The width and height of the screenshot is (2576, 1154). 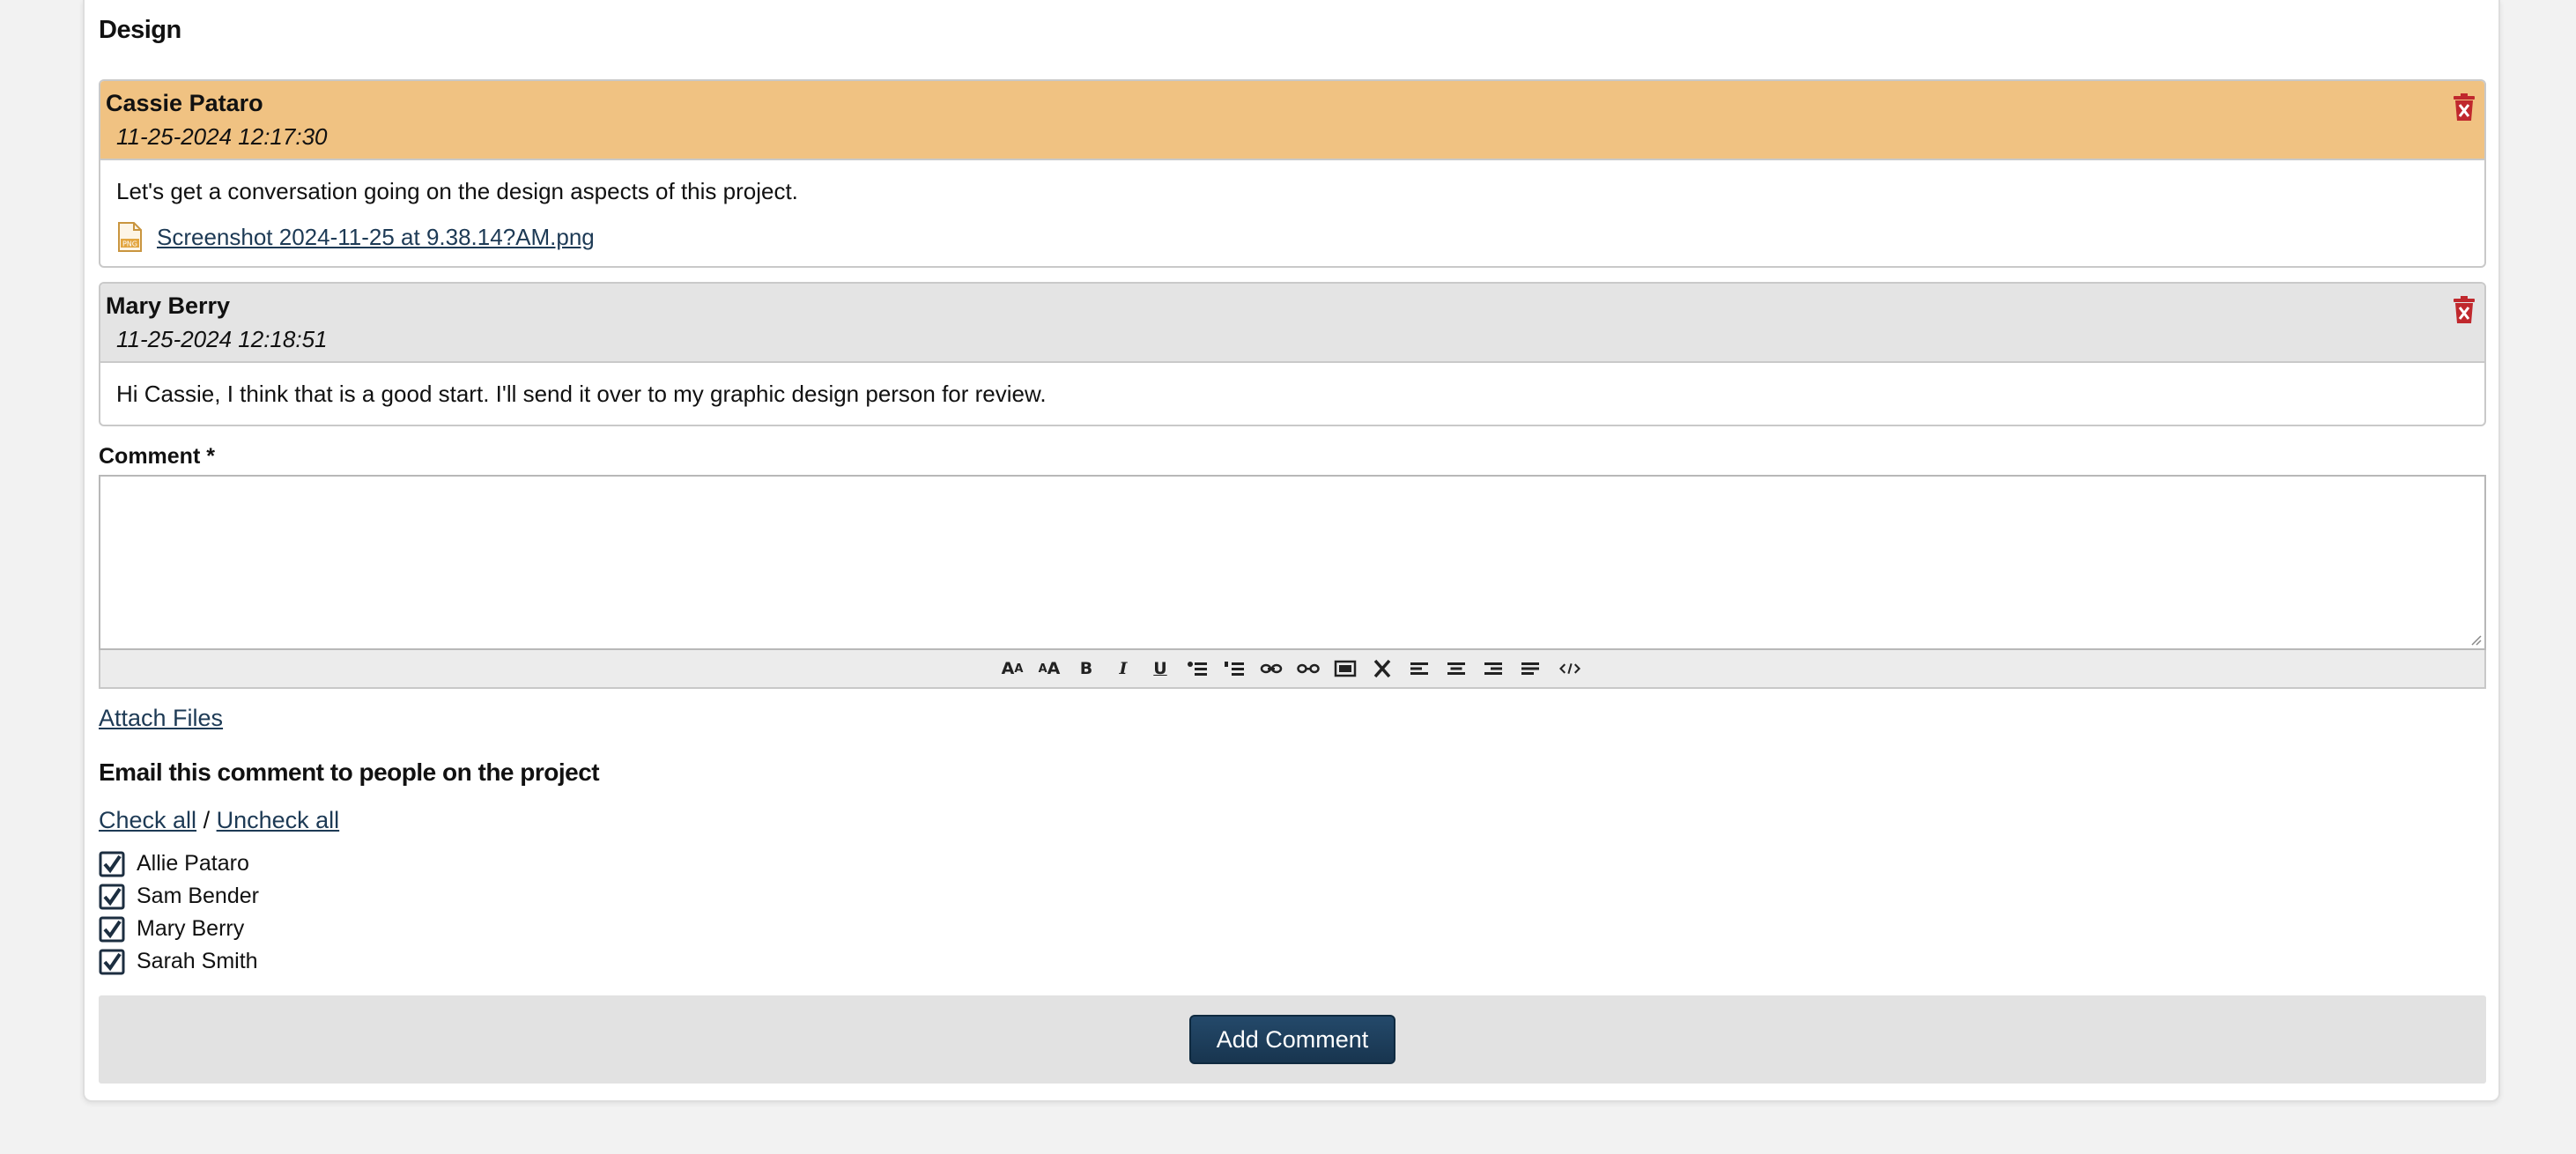 What do you see at coordinates (376, 237) in the screenshot?
I see `attachment-link: Screenshot 2024-11-25 at 9.38.14?AM.png` at bounding box center [376, 237].